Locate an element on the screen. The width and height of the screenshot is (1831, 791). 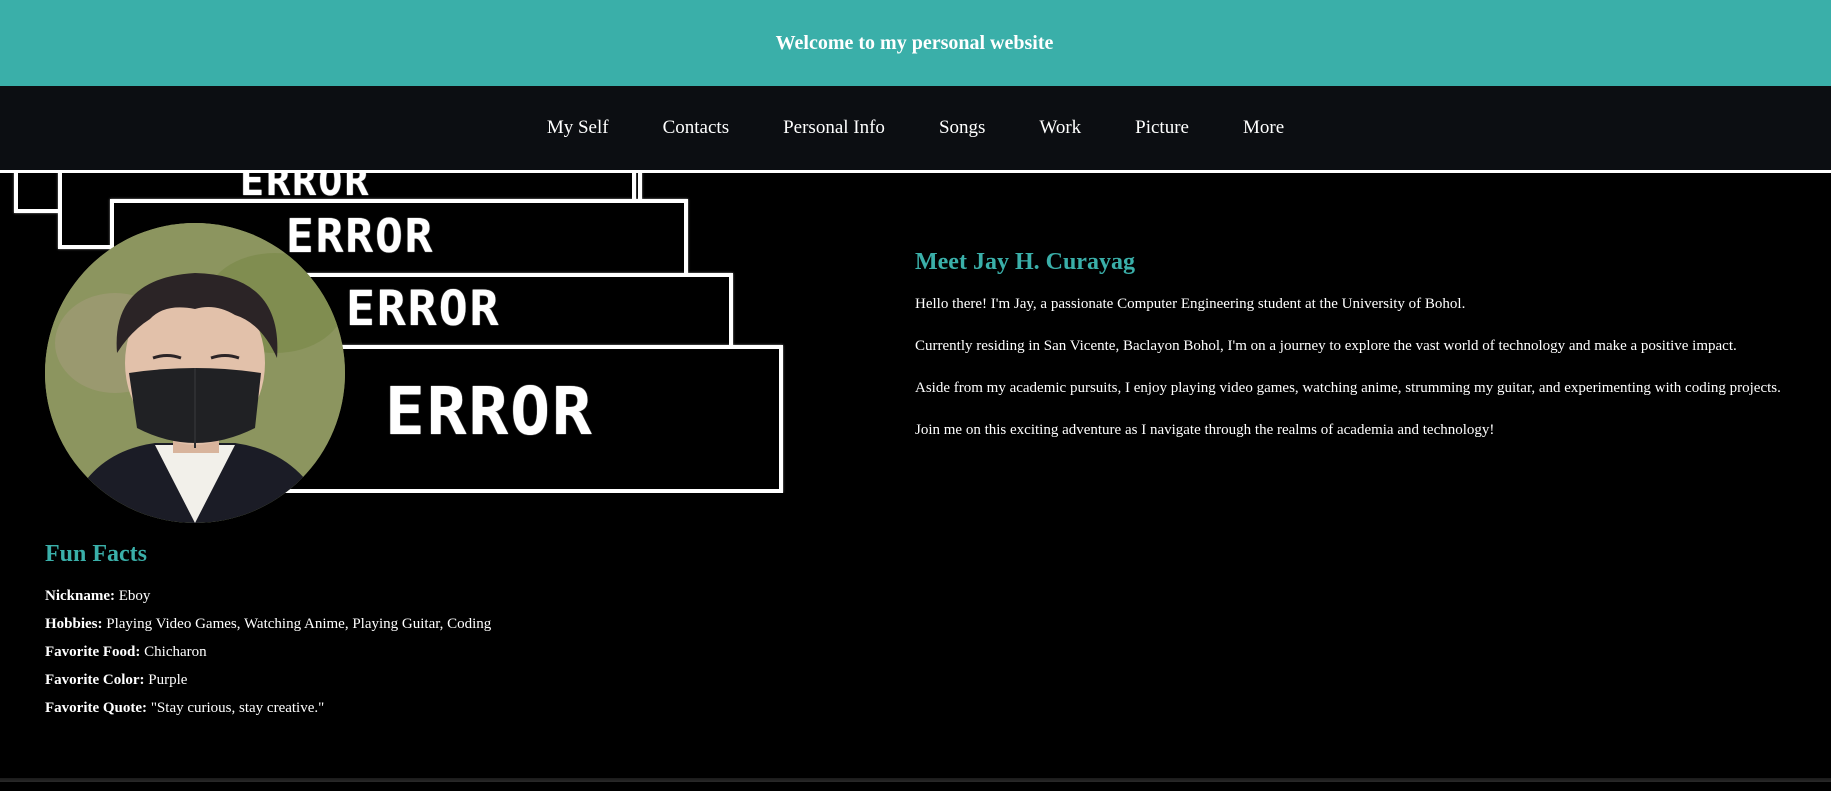
error-text-3: ERROR is located at coordinates (423, 309).